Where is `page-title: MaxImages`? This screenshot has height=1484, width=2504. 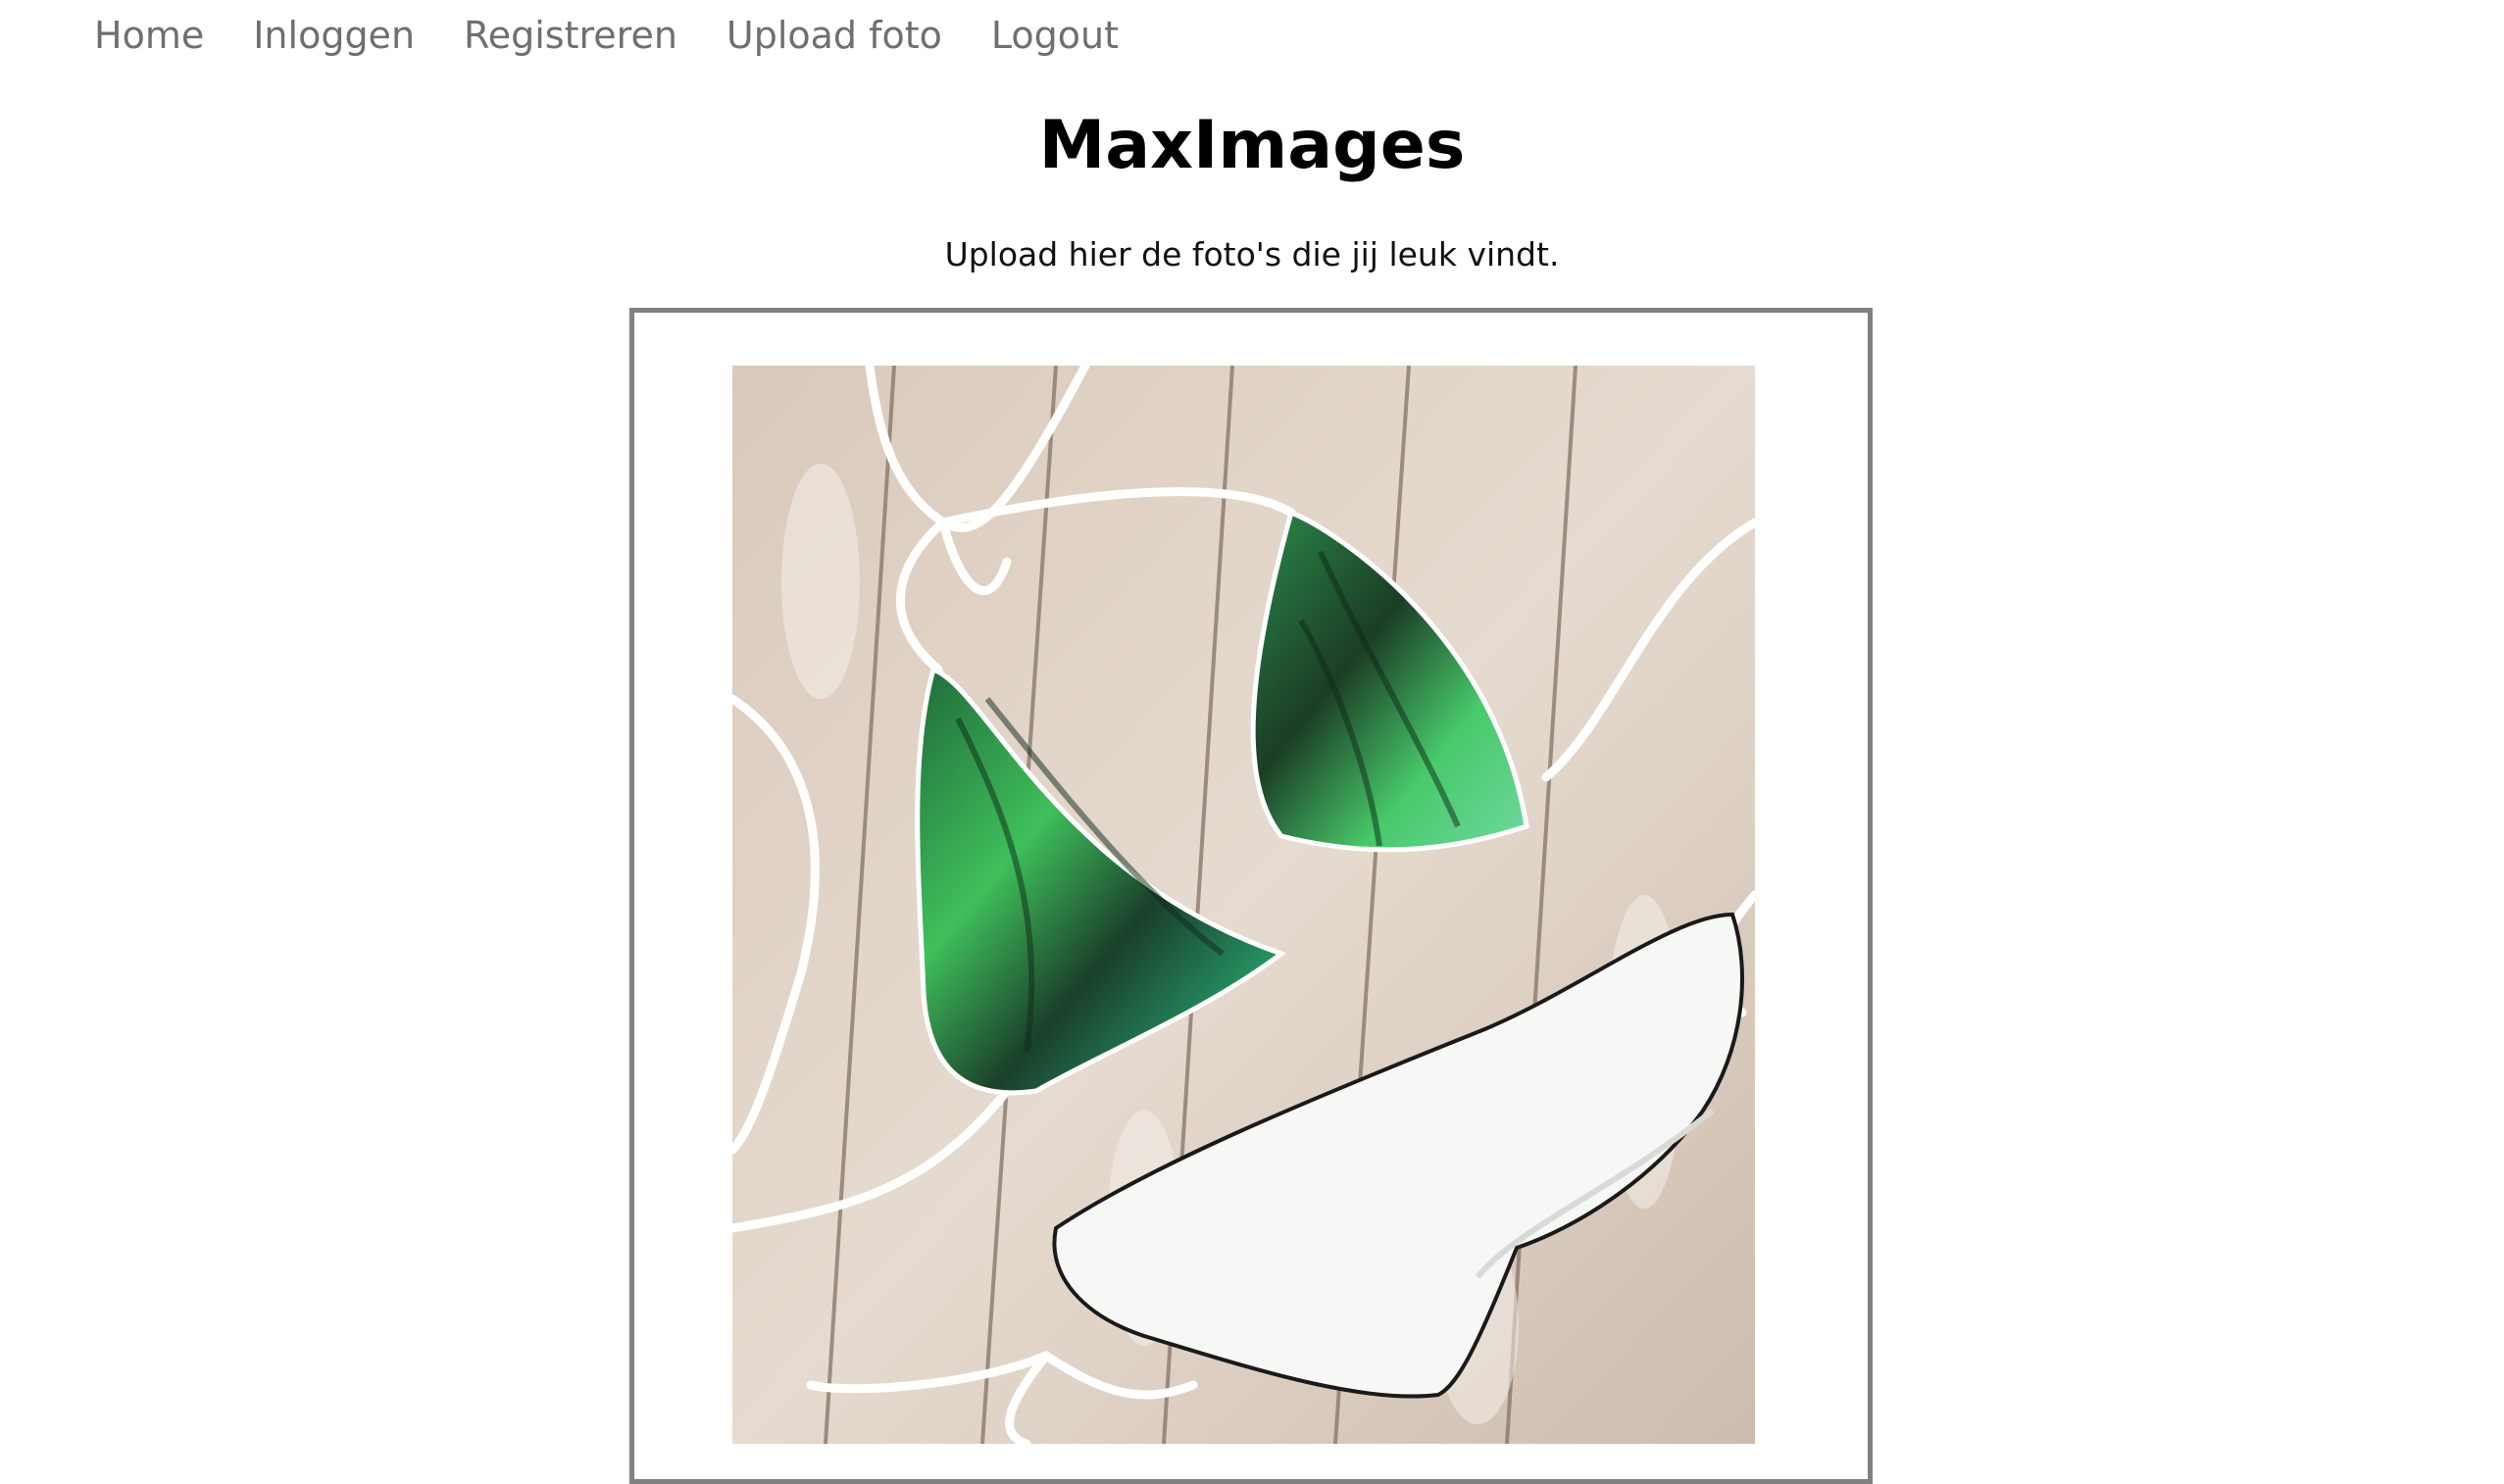
page-title: MaxImages is located at coordinates (1252, 145).